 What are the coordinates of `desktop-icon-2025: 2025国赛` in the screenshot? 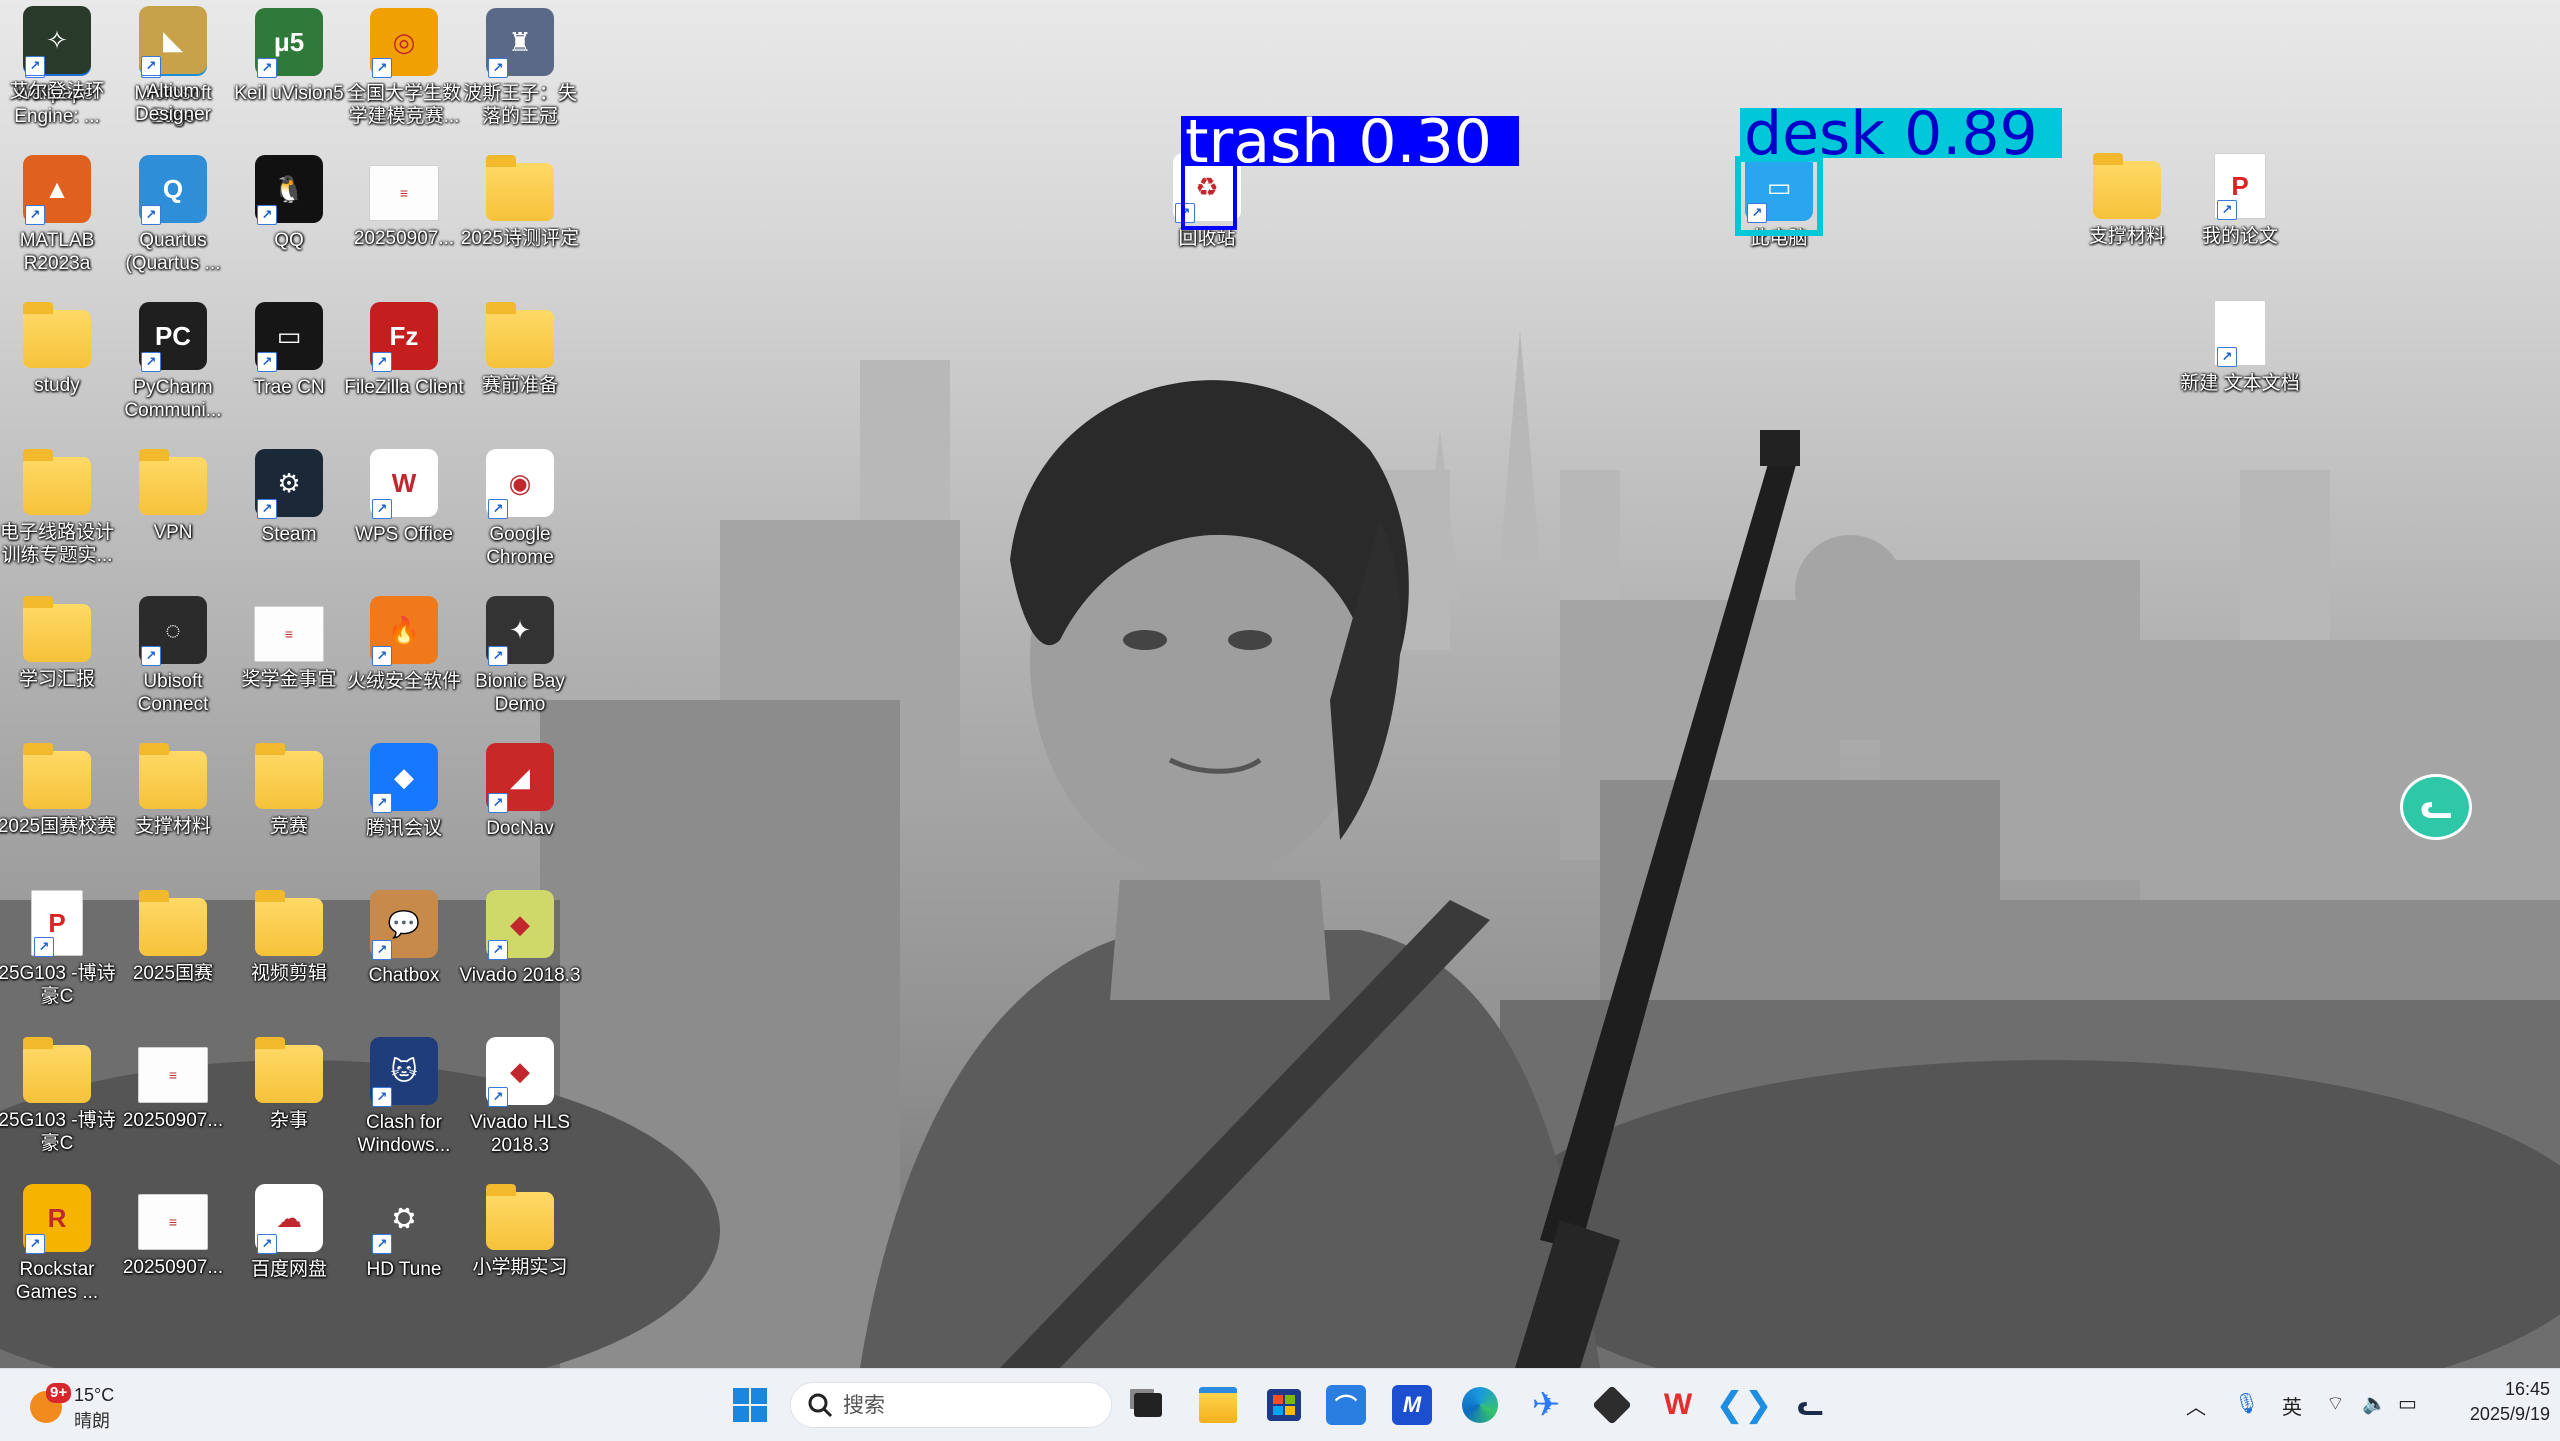 It's located at (173, 954).